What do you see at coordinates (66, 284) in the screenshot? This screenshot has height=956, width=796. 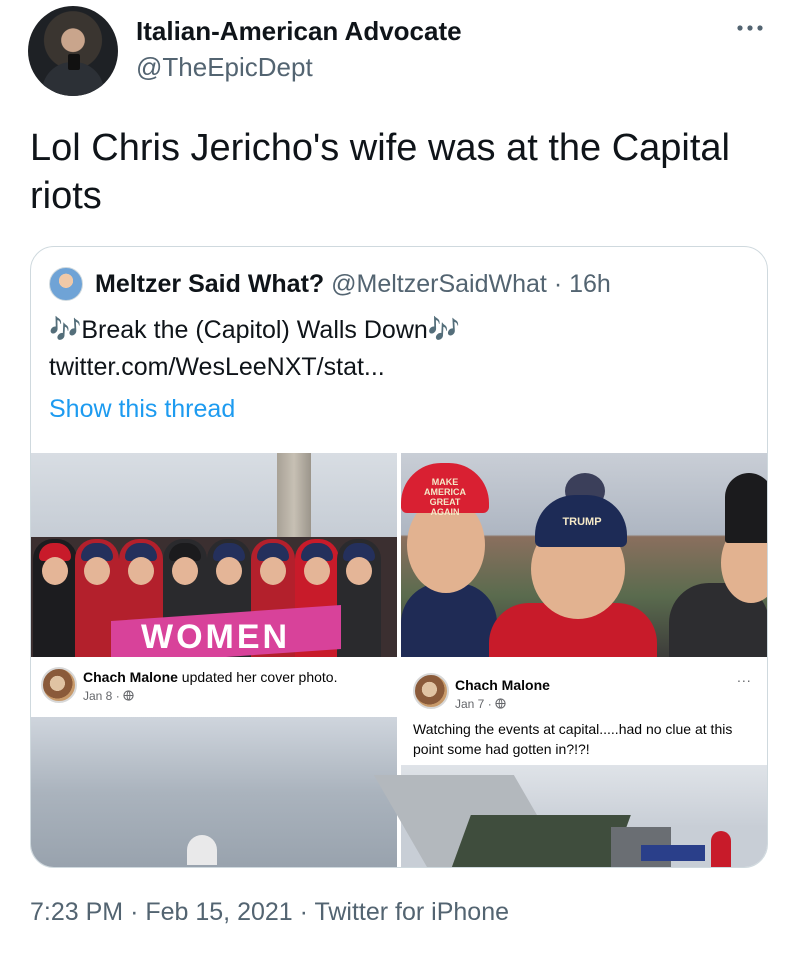 I see `quoted-author-avatar` at bounding box center [66, 284].